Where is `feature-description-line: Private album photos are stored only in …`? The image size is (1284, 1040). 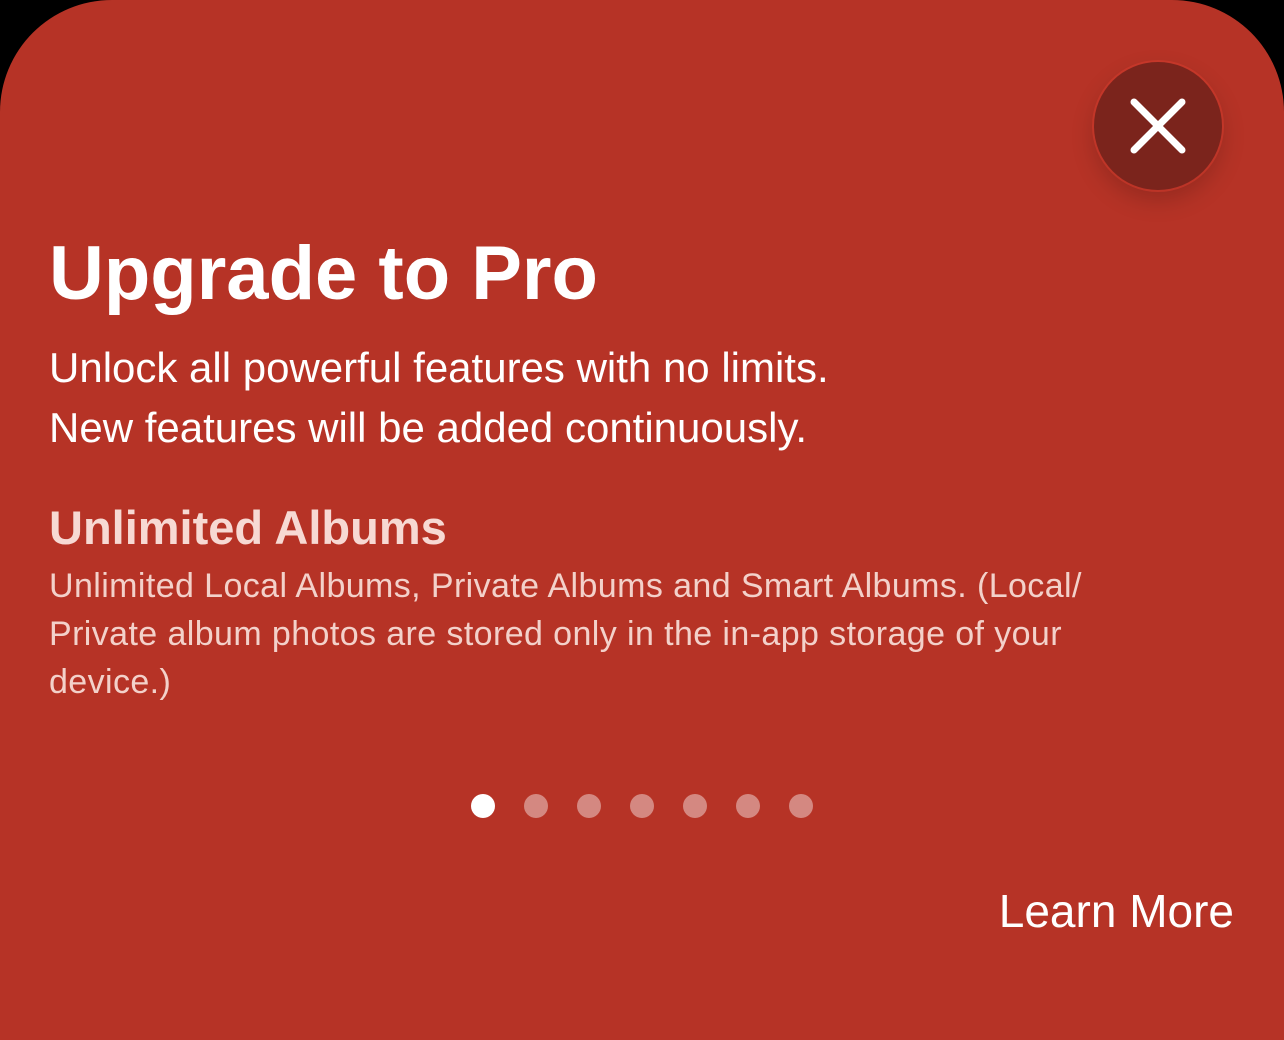
feature-description-line: Private album photos are stored only in … is located at coordinates (555, 634).